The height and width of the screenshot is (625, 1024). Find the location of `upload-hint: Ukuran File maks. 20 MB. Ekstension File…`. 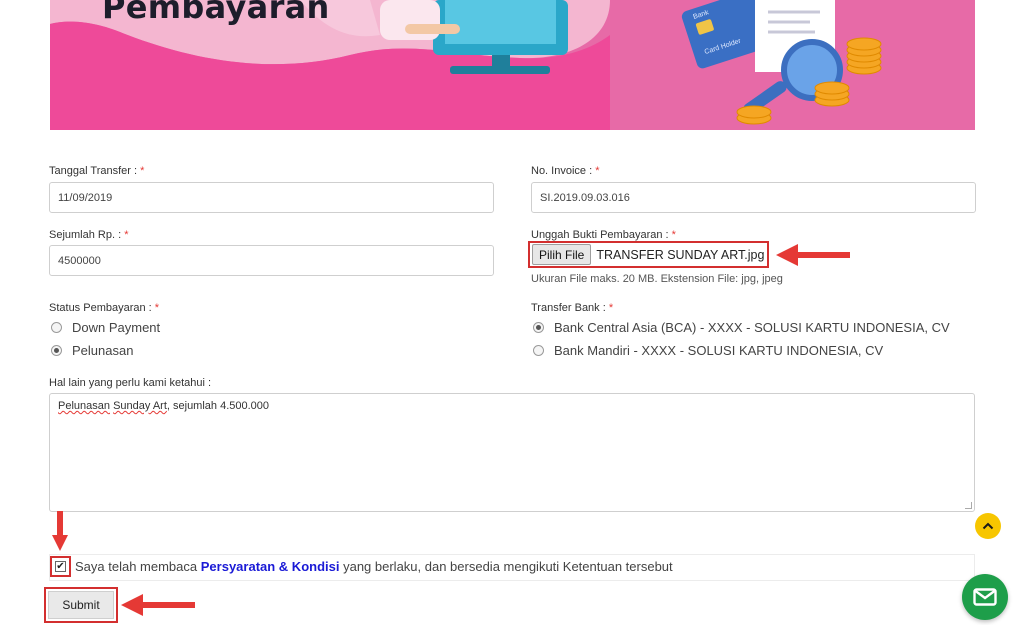

upload-hint: Ukuran File maks. 20 MB. Ekstension File… is located at coordinates (657, 279).